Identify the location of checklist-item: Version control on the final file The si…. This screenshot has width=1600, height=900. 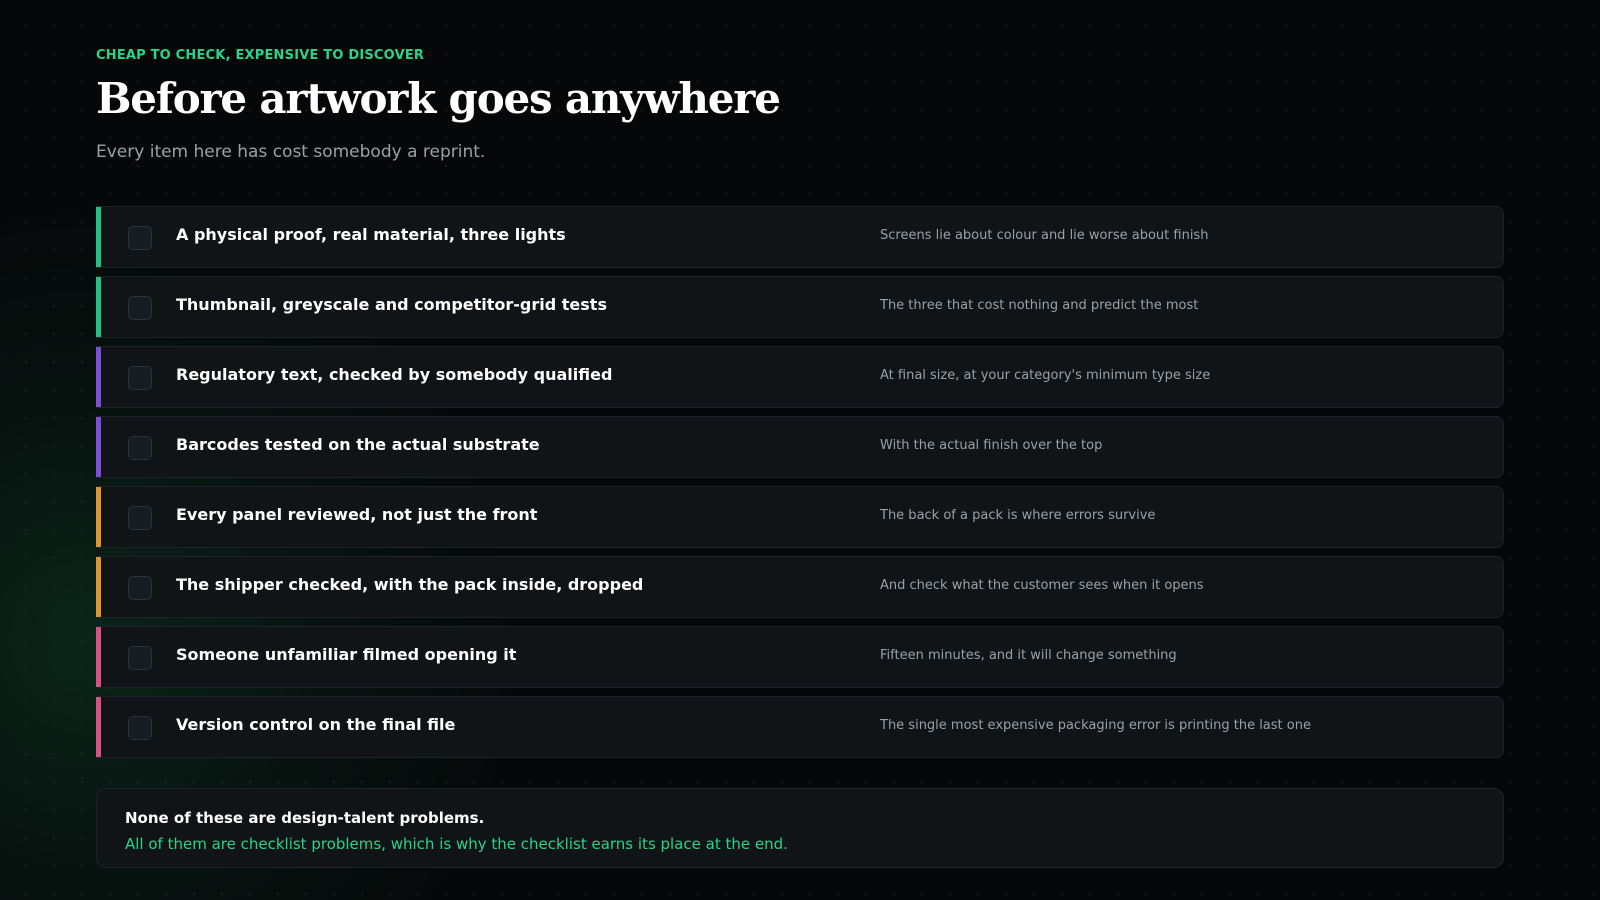
(800, 727).